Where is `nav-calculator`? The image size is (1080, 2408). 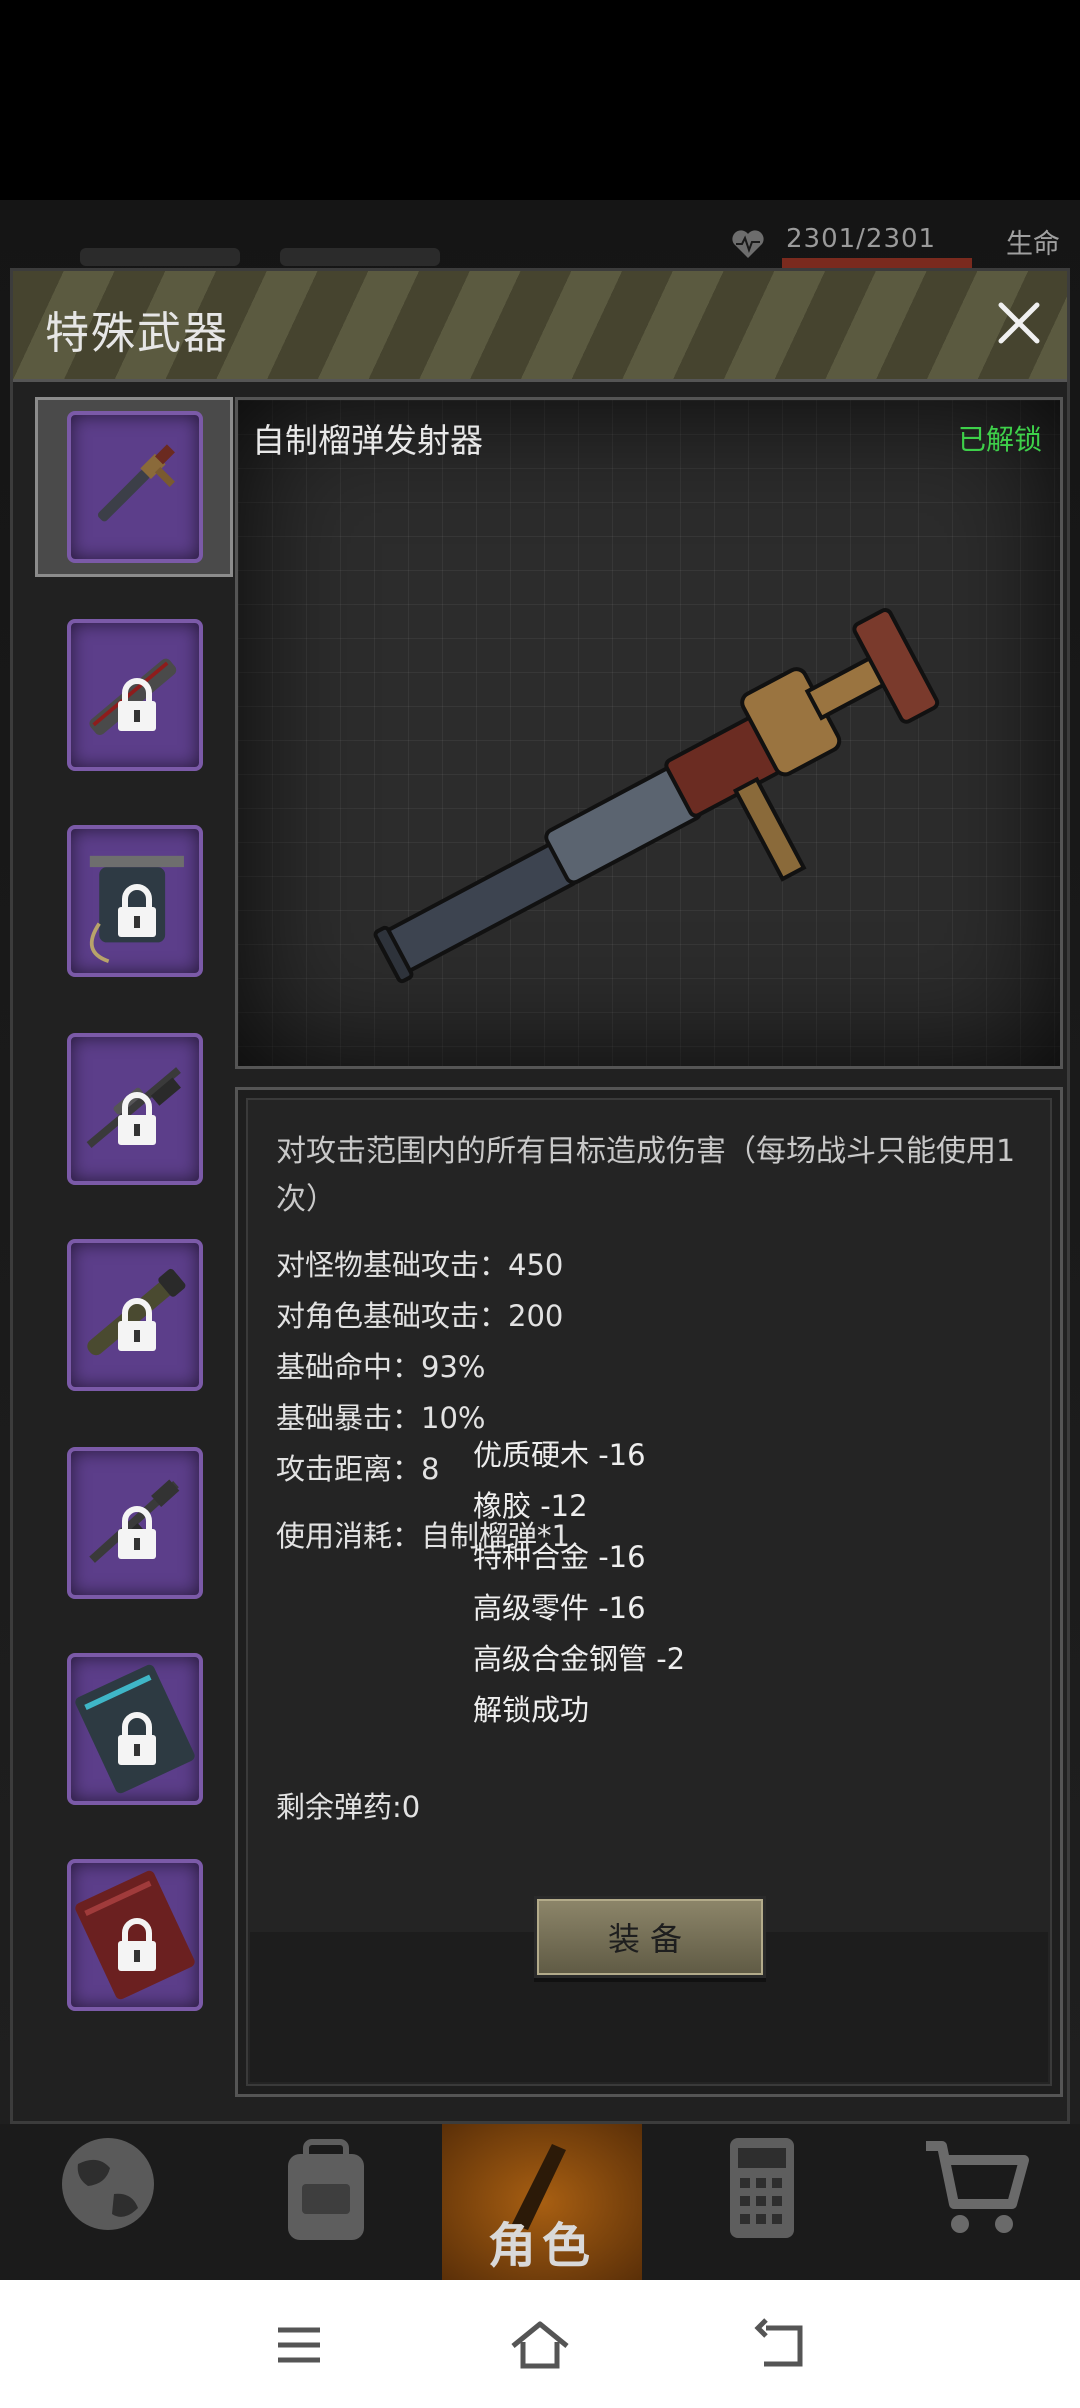
nav-calculator is located at coordinates (760, 2202).